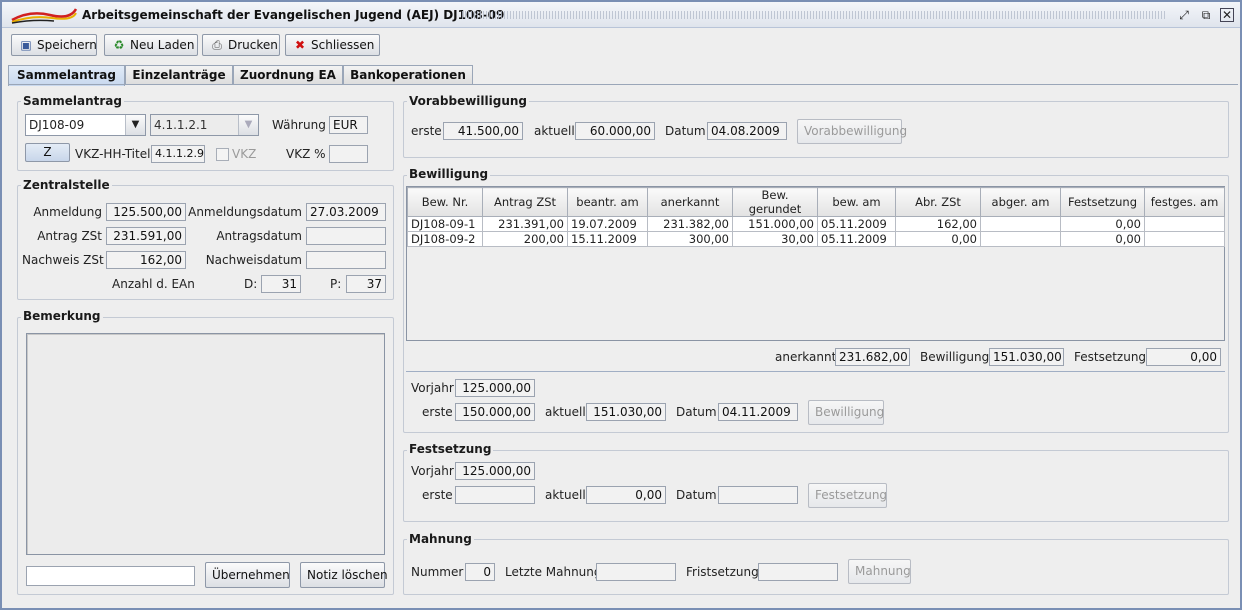 The width and height of the screenshot is (1242, 610). I want to click on p-label: P:, so click(336, 284).